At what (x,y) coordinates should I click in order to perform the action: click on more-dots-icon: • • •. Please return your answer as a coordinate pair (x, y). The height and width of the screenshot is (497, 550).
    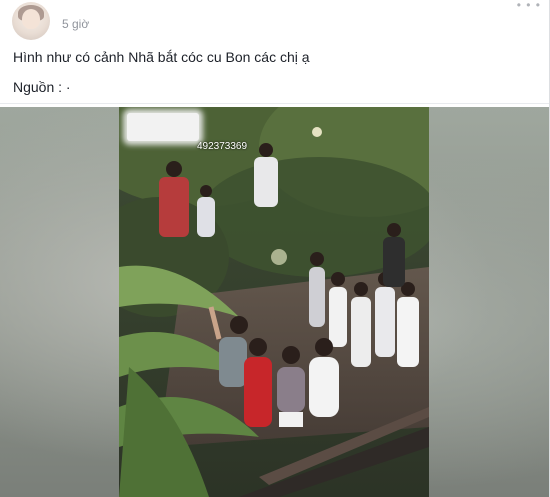
    Looking at the image, I should click on (529, 5).